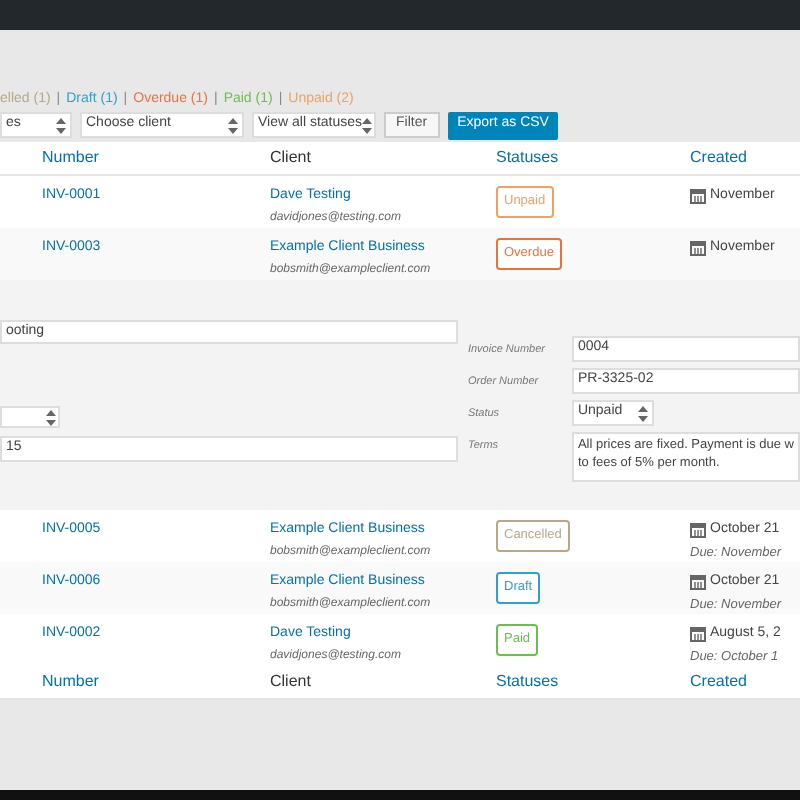 The height and width of the screenshot is (800, 800). What do you see at coordinates (30, 417) in the screenshot?
I see `select-field` at bounding box center [30, 417].